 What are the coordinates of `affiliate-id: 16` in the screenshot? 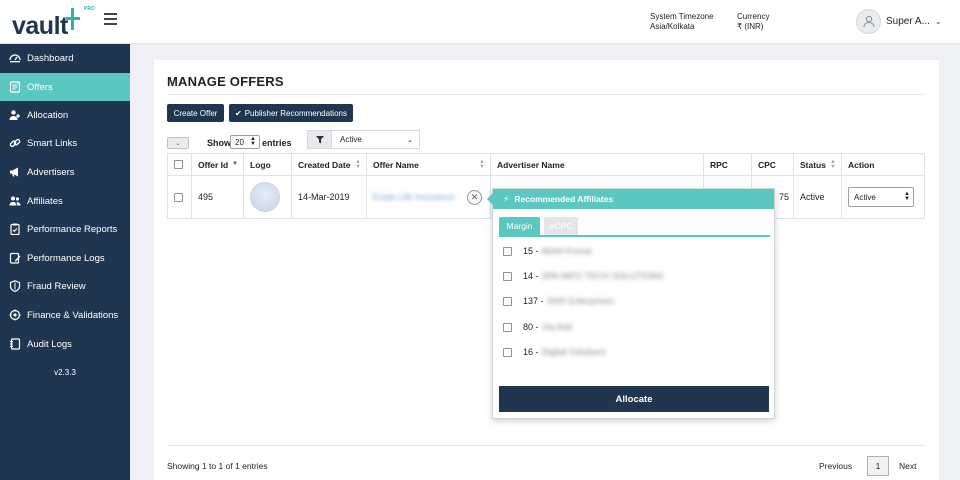 It's located at (528, 352).